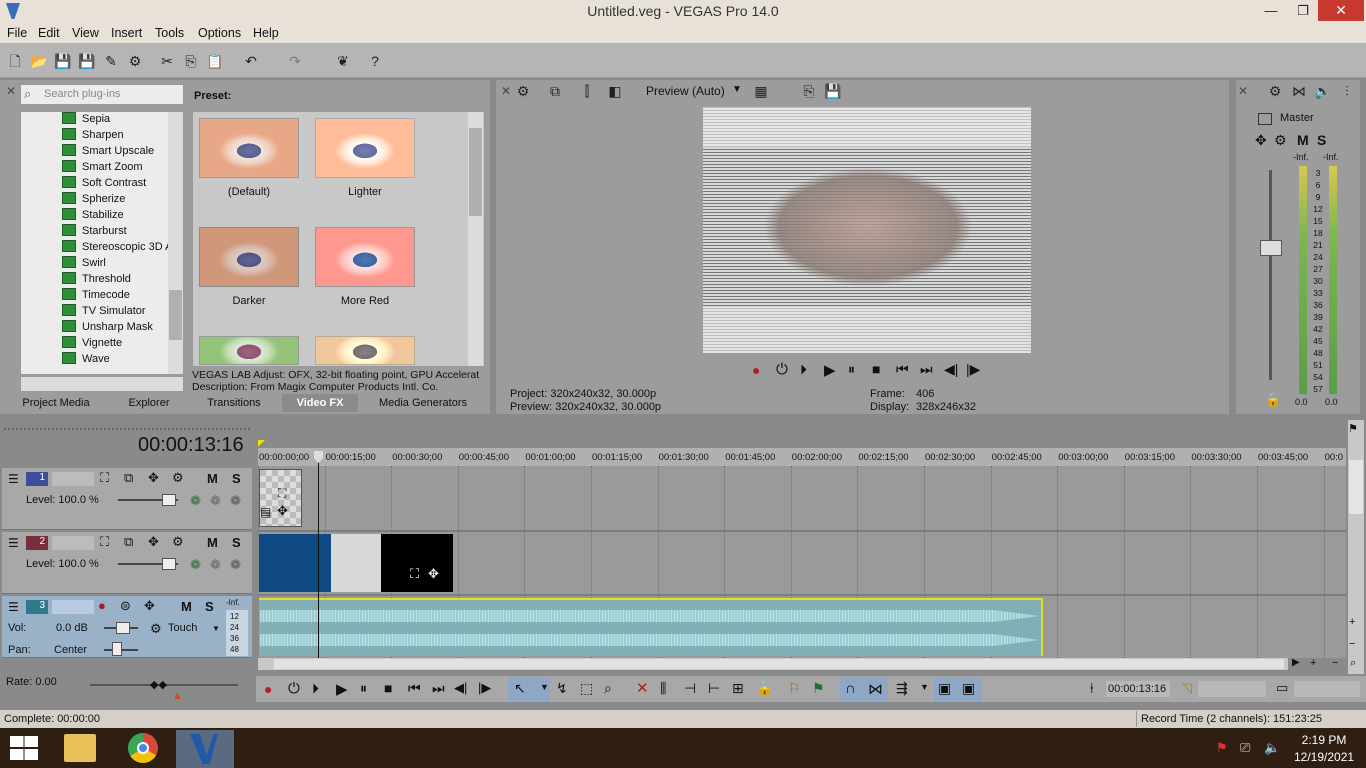  What do you see at coordinates (315, 688) in the screenshot?
I see `play-from-start-icon: ⏵` at bounding box center [315, 688].